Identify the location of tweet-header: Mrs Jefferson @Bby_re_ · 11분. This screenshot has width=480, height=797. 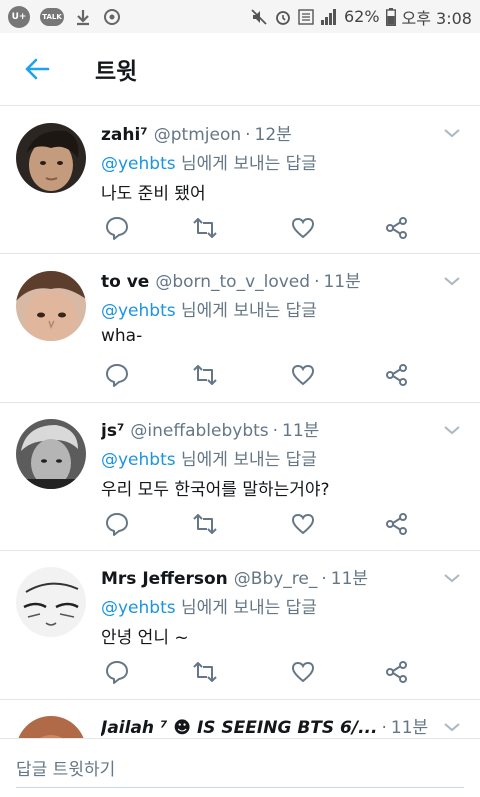
(280, 577).